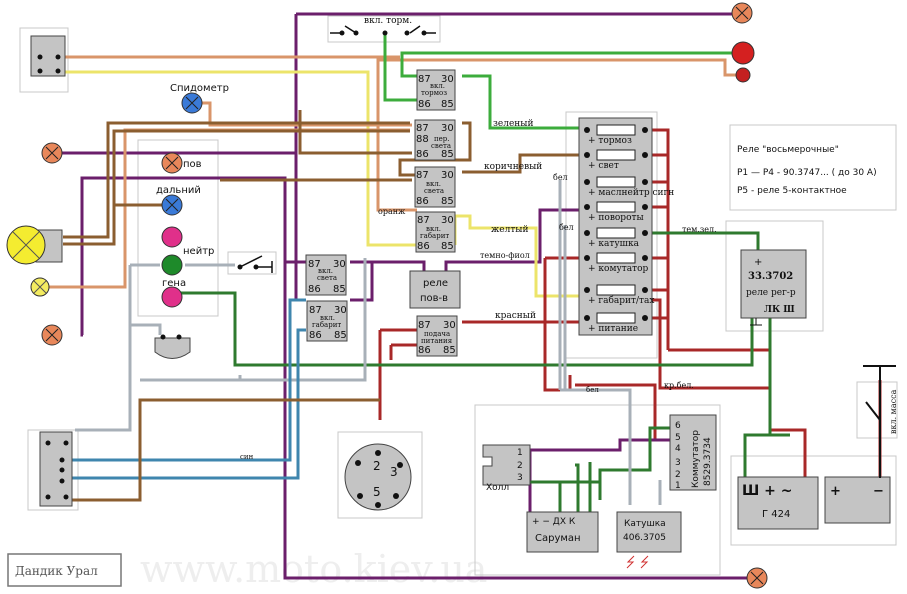  I want to click on tail-lamp, so click(743, 75).